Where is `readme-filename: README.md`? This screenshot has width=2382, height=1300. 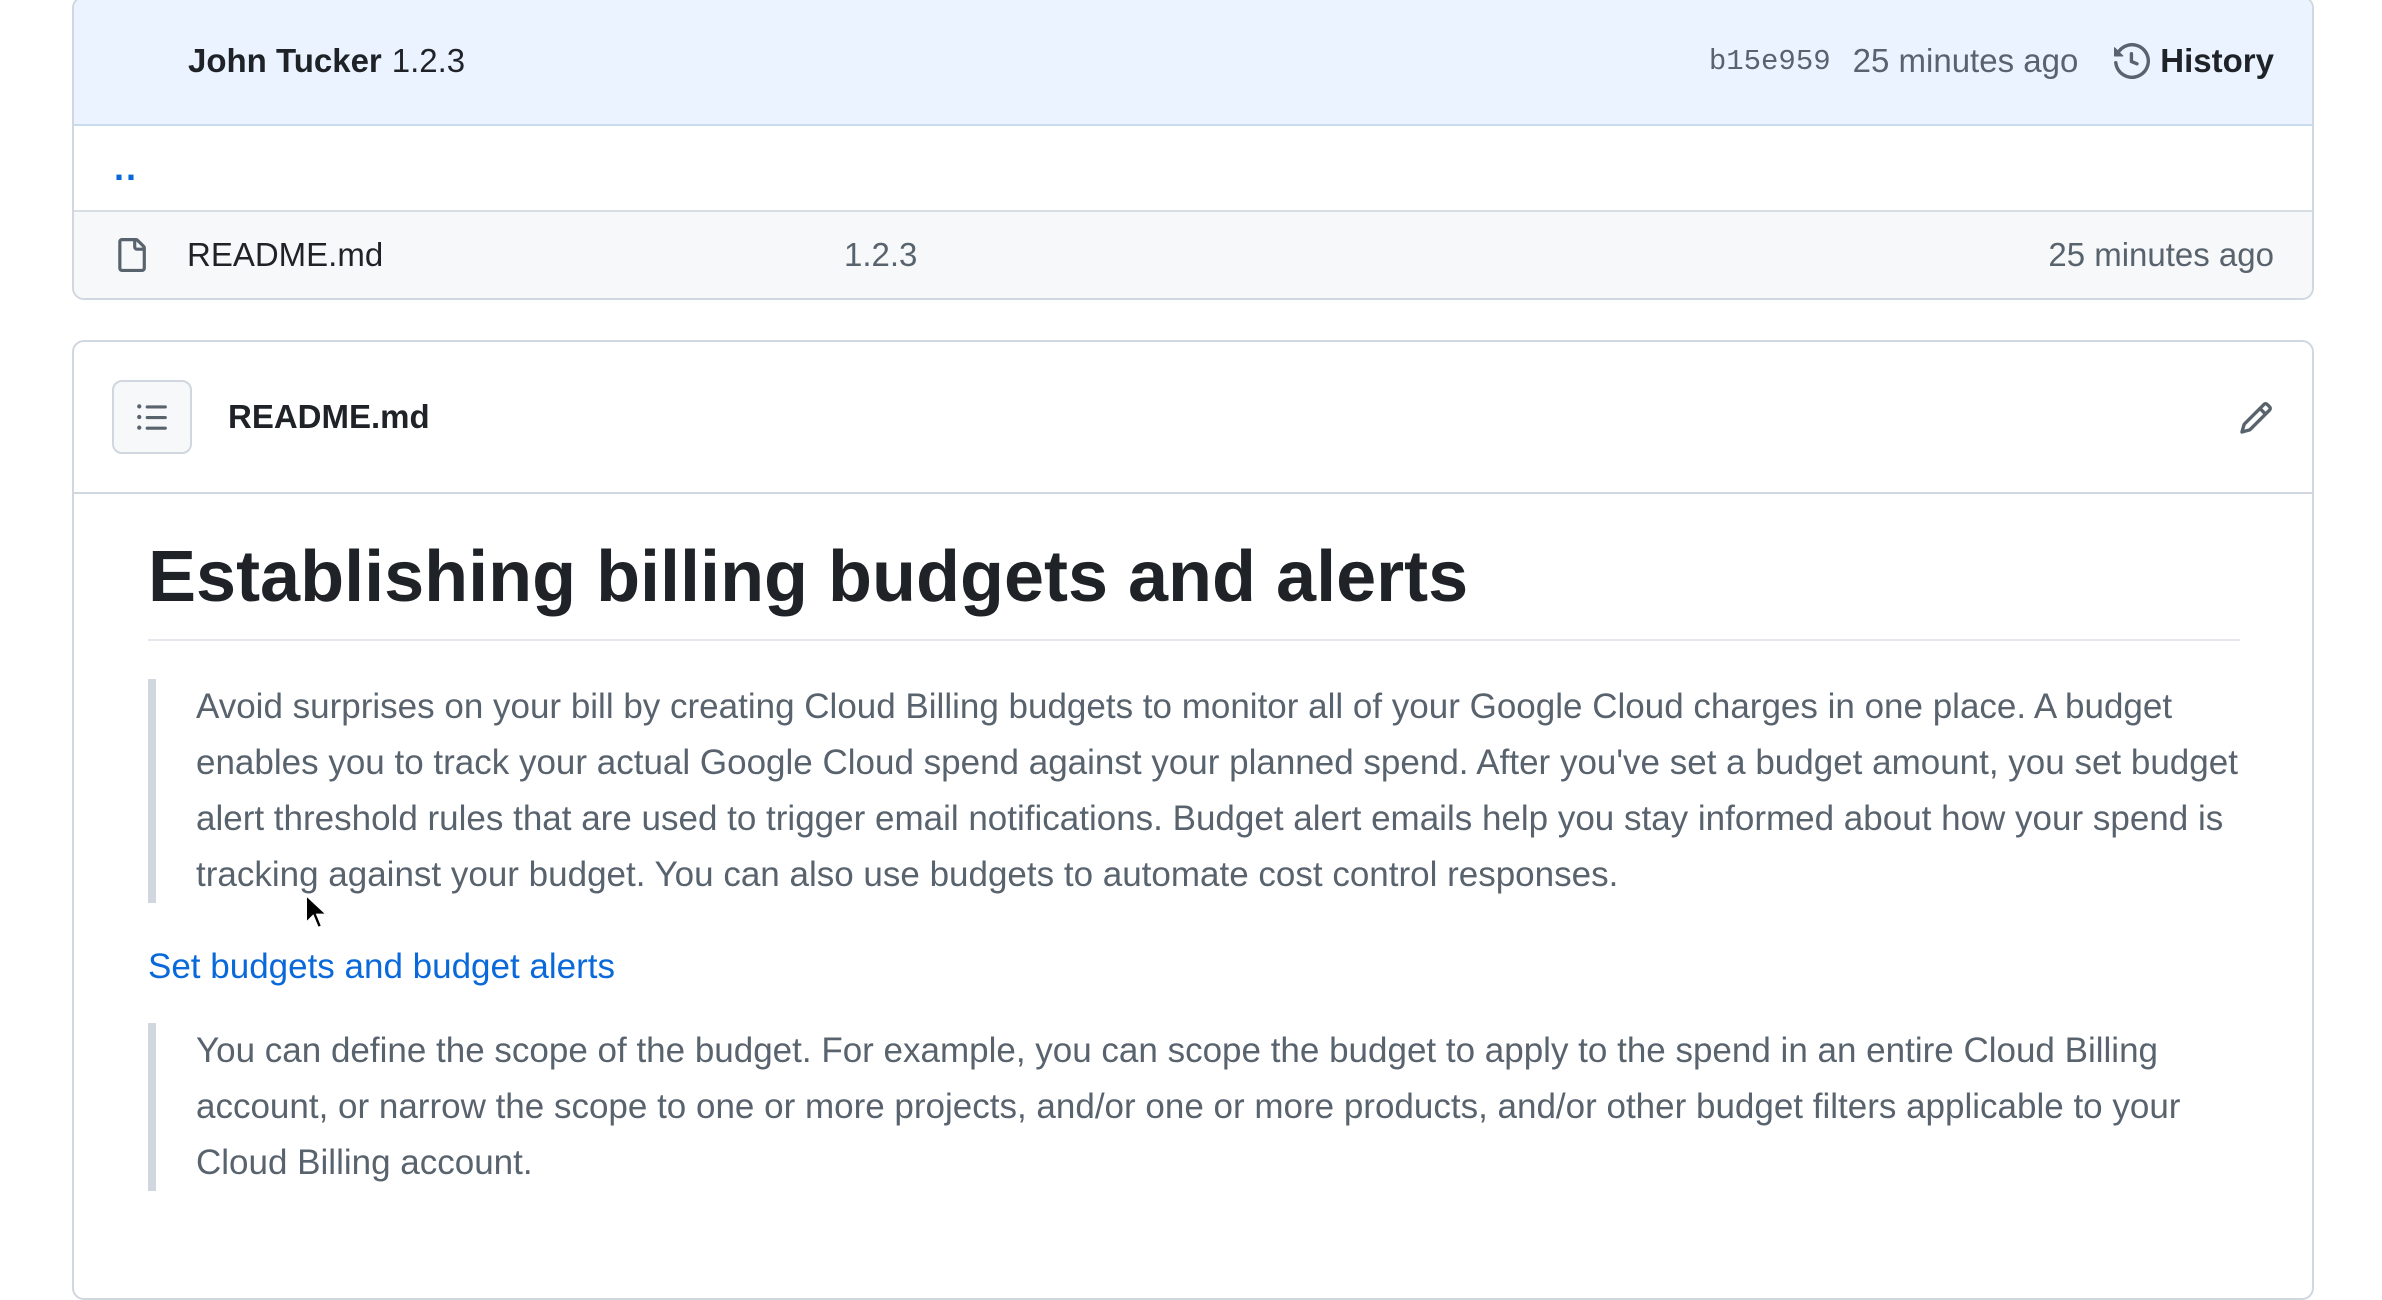 readme-filename: README.md is located at coordinates (329, 417).